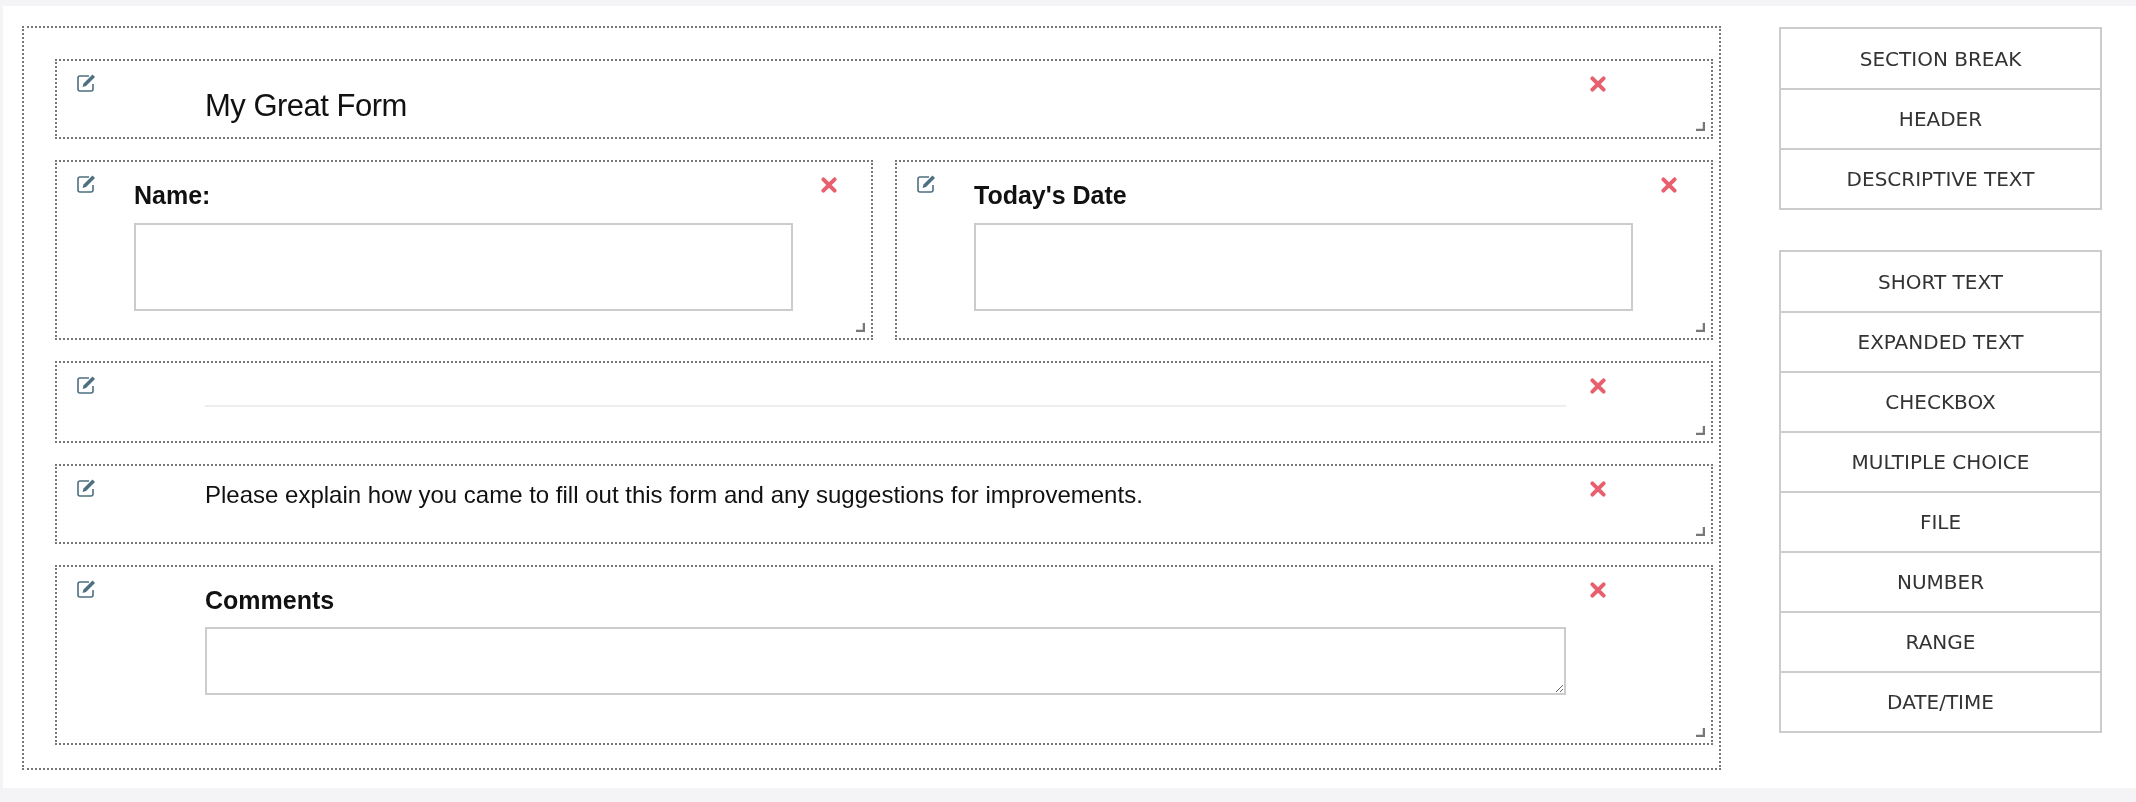  I want to click on field-label: Name:, so click(173, 195).